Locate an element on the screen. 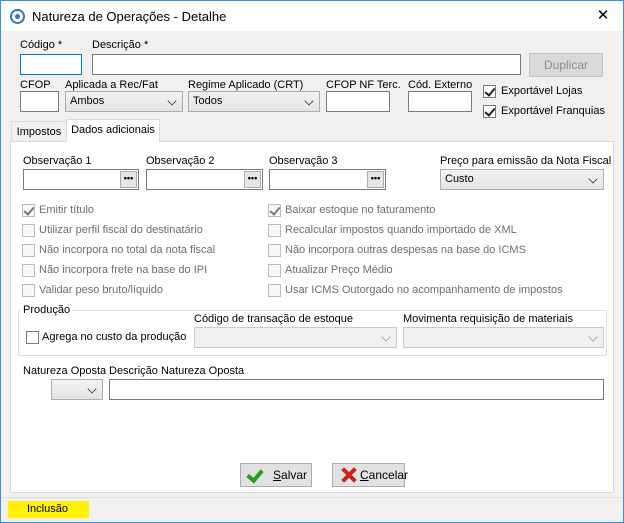 The image size is (624, 523). cancelar-button: Cancelar is located at coordinates (370, 475).